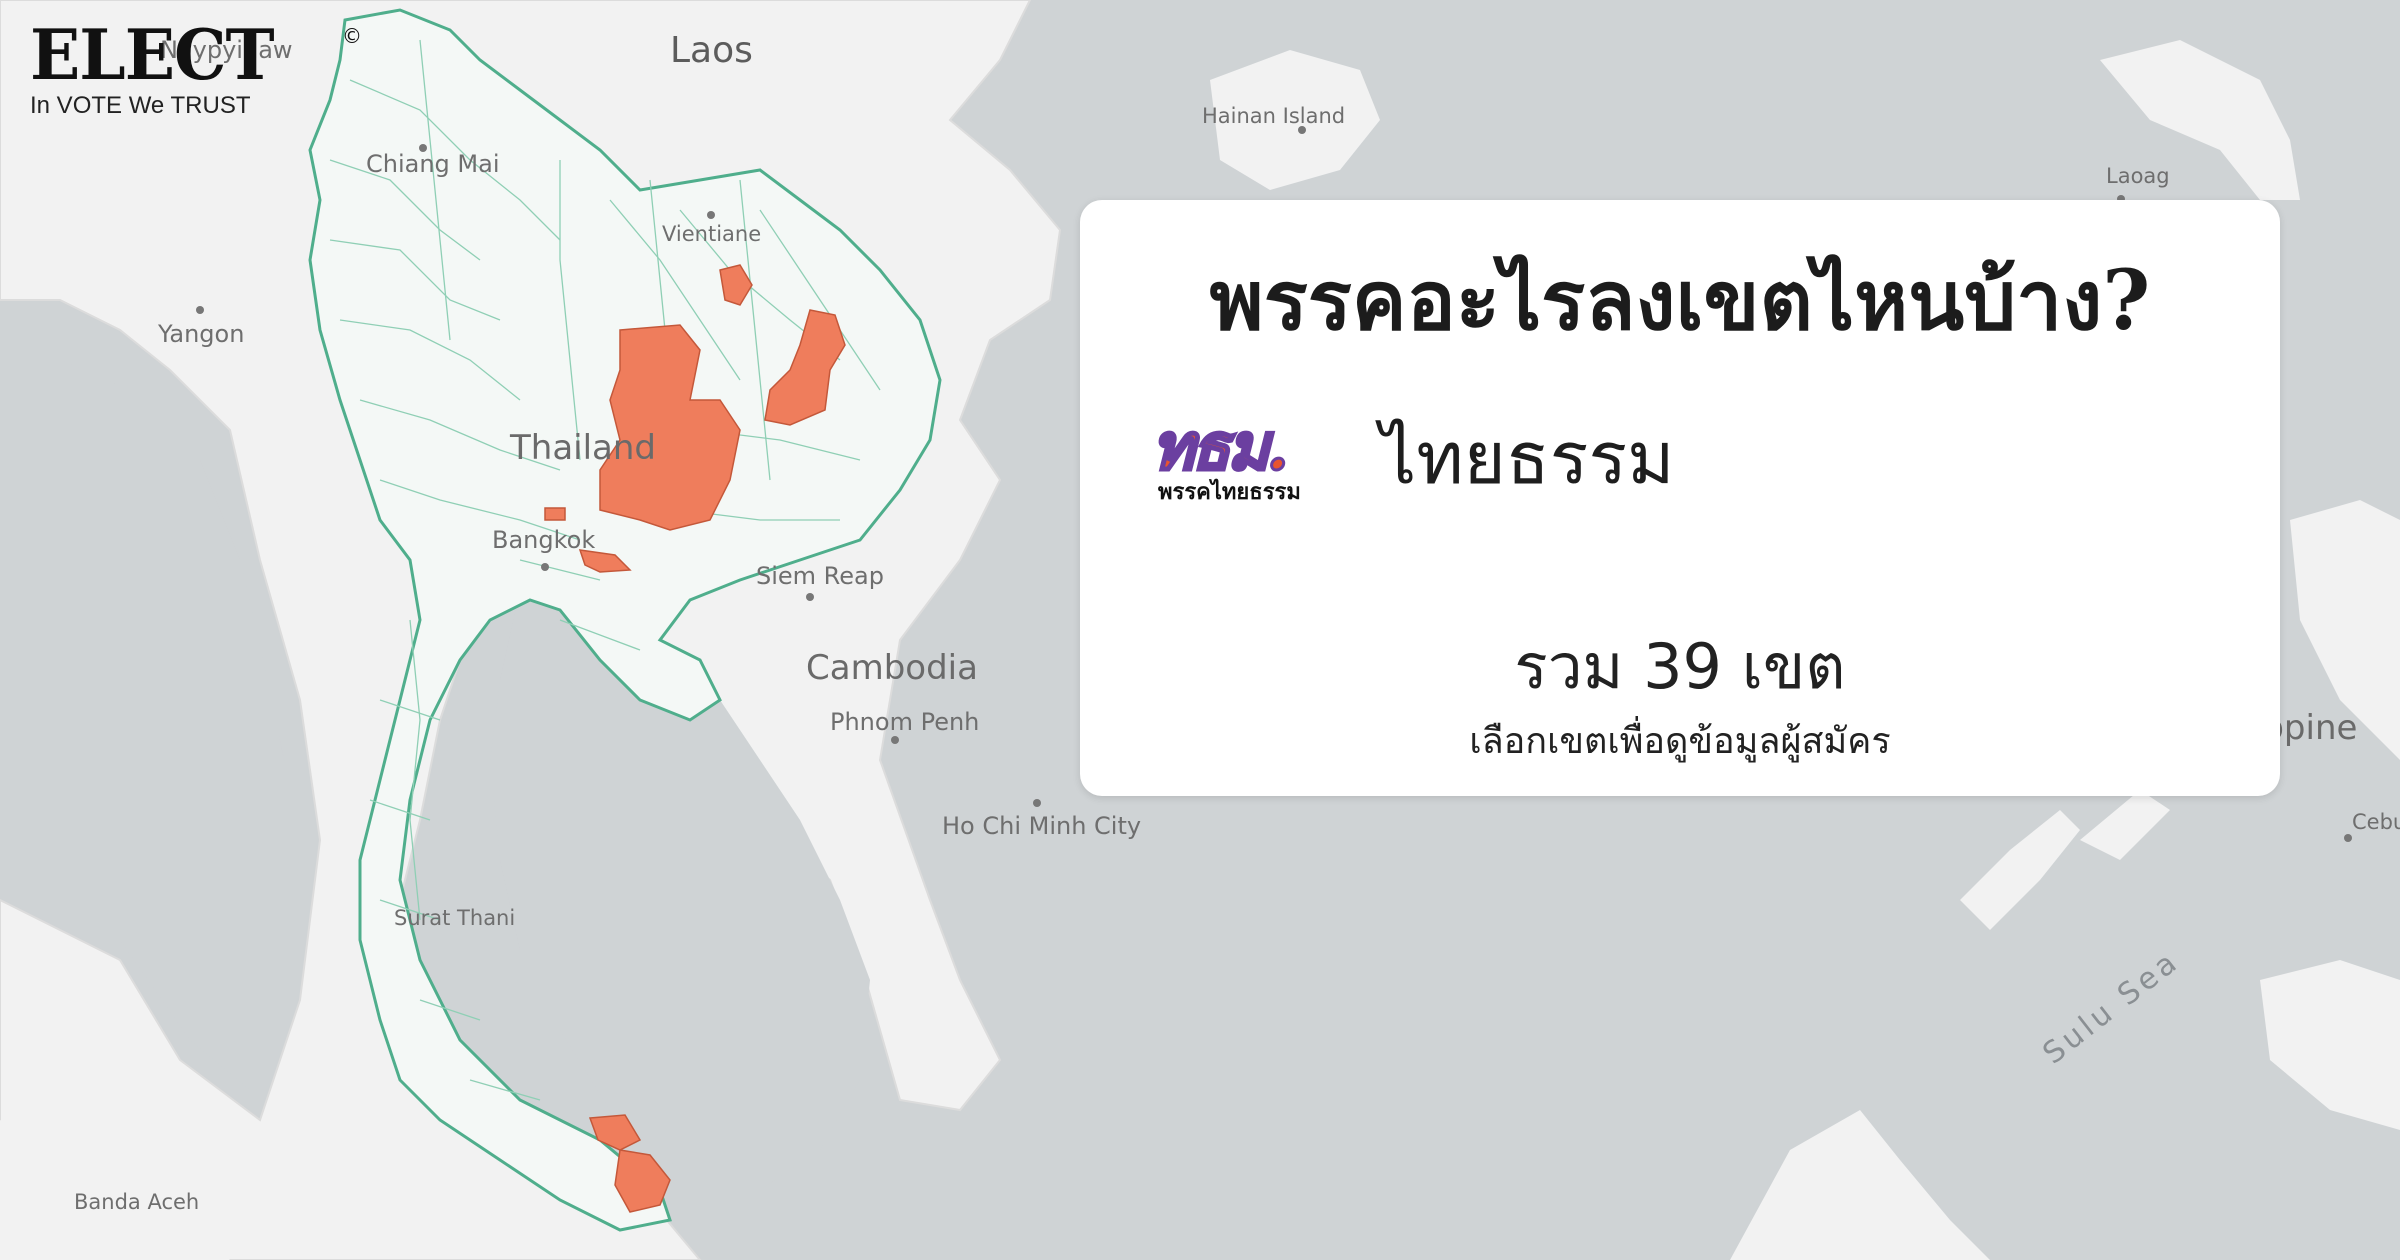 This screenshot has height=1260, width=2400. Describe the element at coordinates (711, 50) in the screenshot. I see `label-laos: Laos` at that location.